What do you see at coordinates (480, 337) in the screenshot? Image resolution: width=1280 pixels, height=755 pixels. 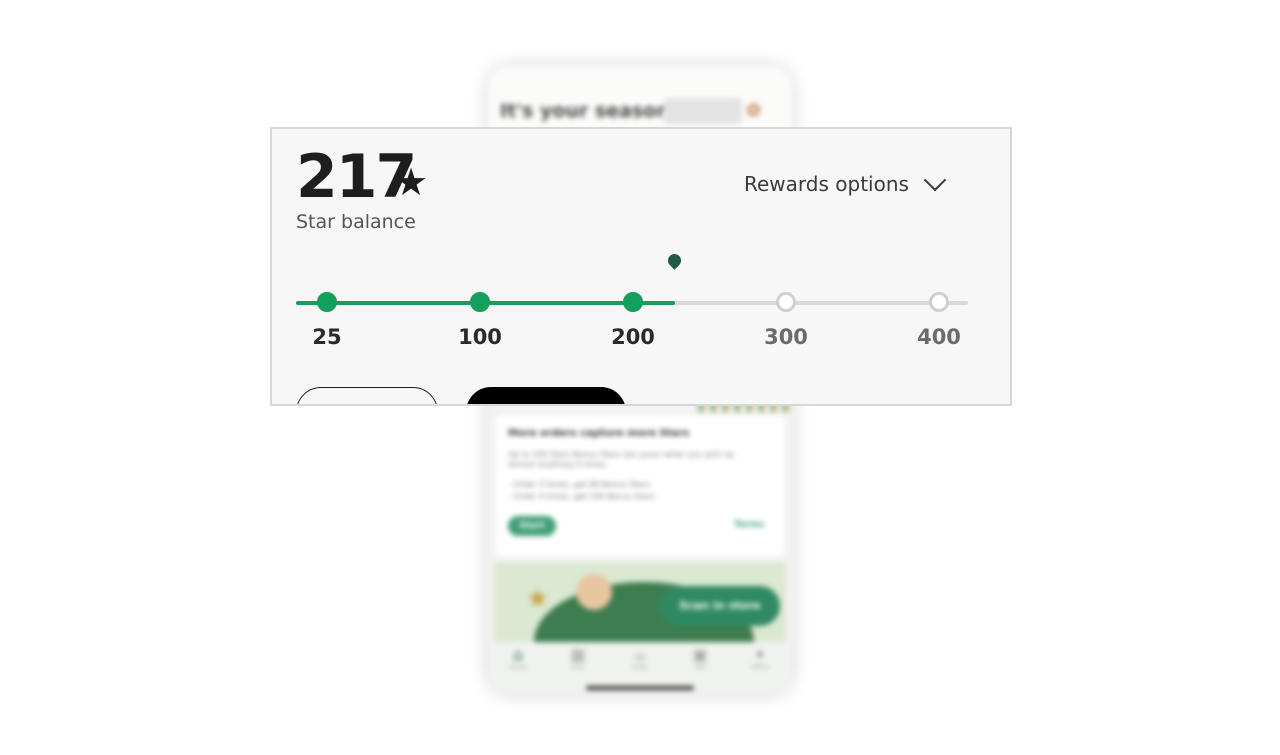 I see `milestone-label: 100` at bounding box center [480, 337].